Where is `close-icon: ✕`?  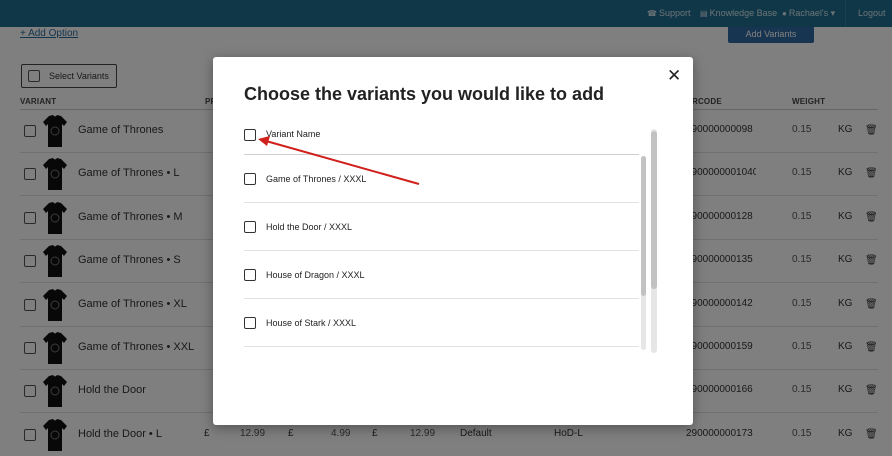 close-icon: ✕ is located at coordinates (674, 75).